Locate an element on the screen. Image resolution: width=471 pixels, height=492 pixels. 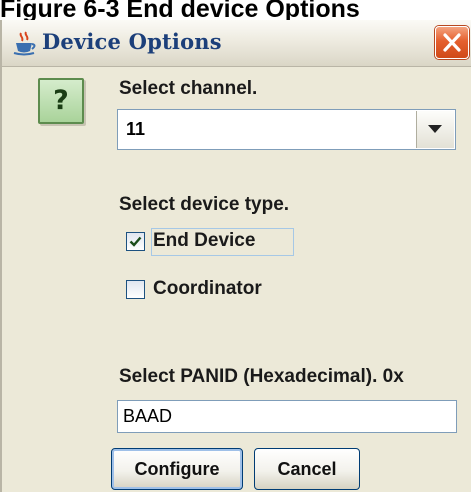
channel-select: 11 is located at coordinates (286, 129).